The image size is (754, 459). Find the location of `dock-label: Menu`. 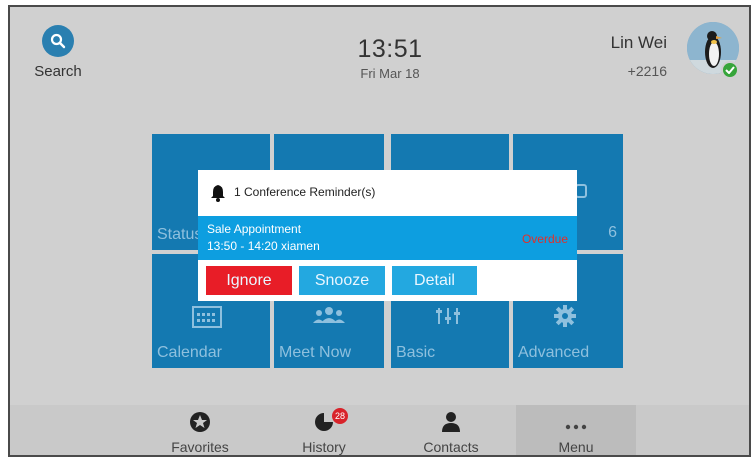

dock-label: Menu is located at coordinates (576, 447).